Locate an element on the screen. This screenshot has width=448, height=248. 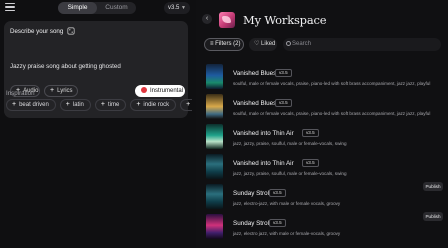
mode-simple-tab: Simple is located at coordinates (77, 8).